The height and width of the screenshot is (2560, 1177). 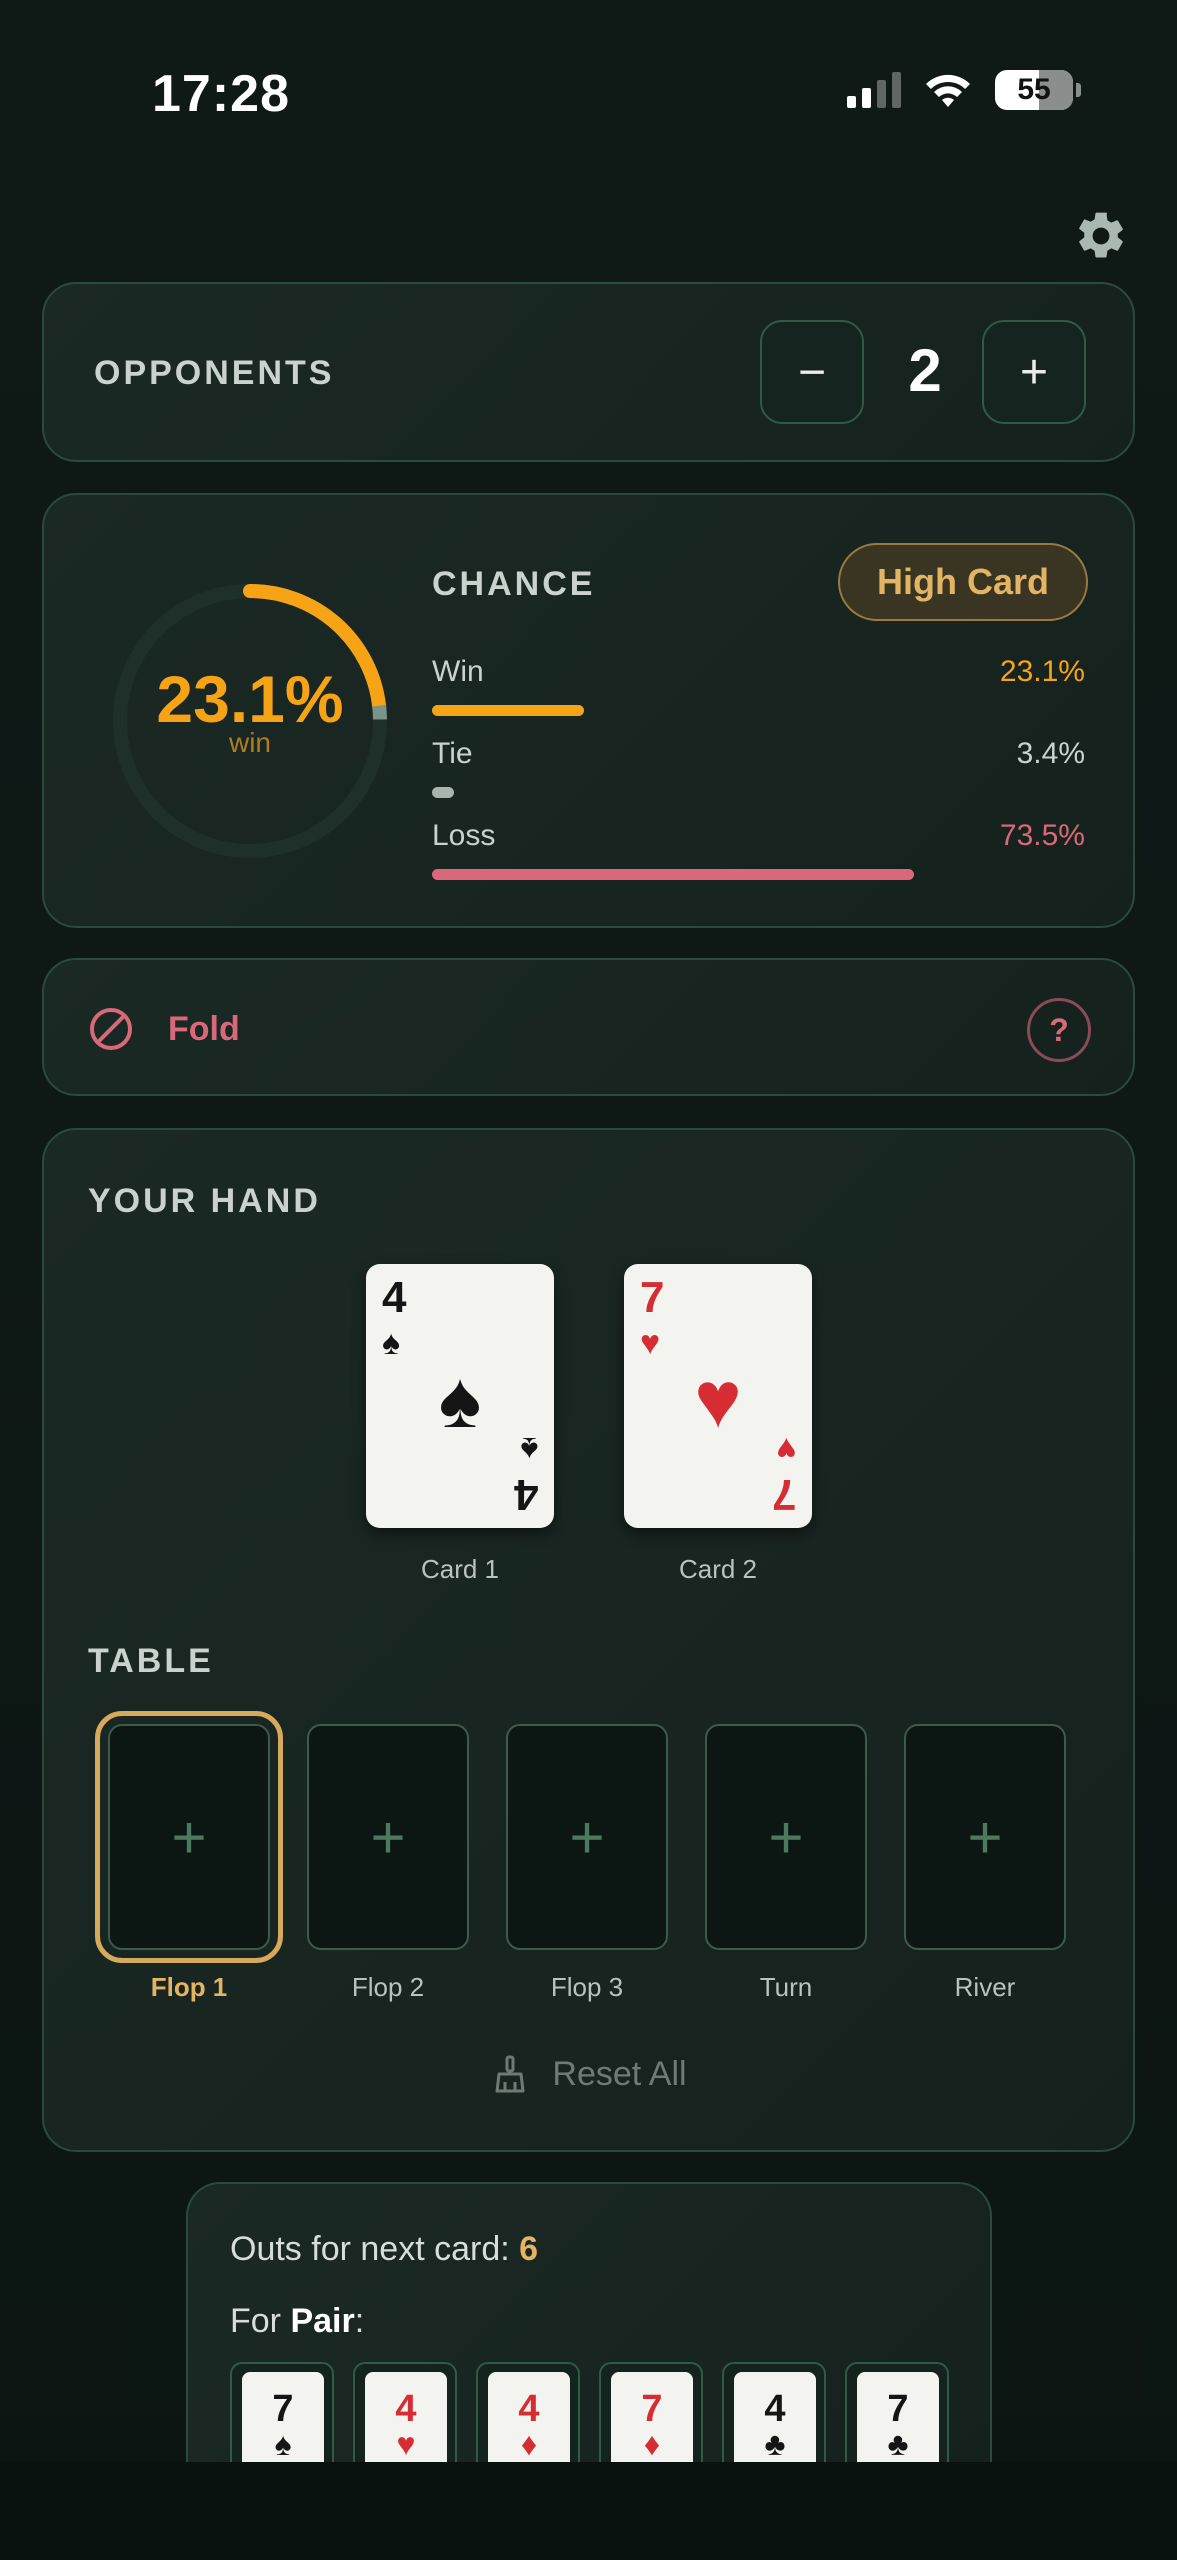 I want to click on status-time: 17:28, so click(x=221, y=94).